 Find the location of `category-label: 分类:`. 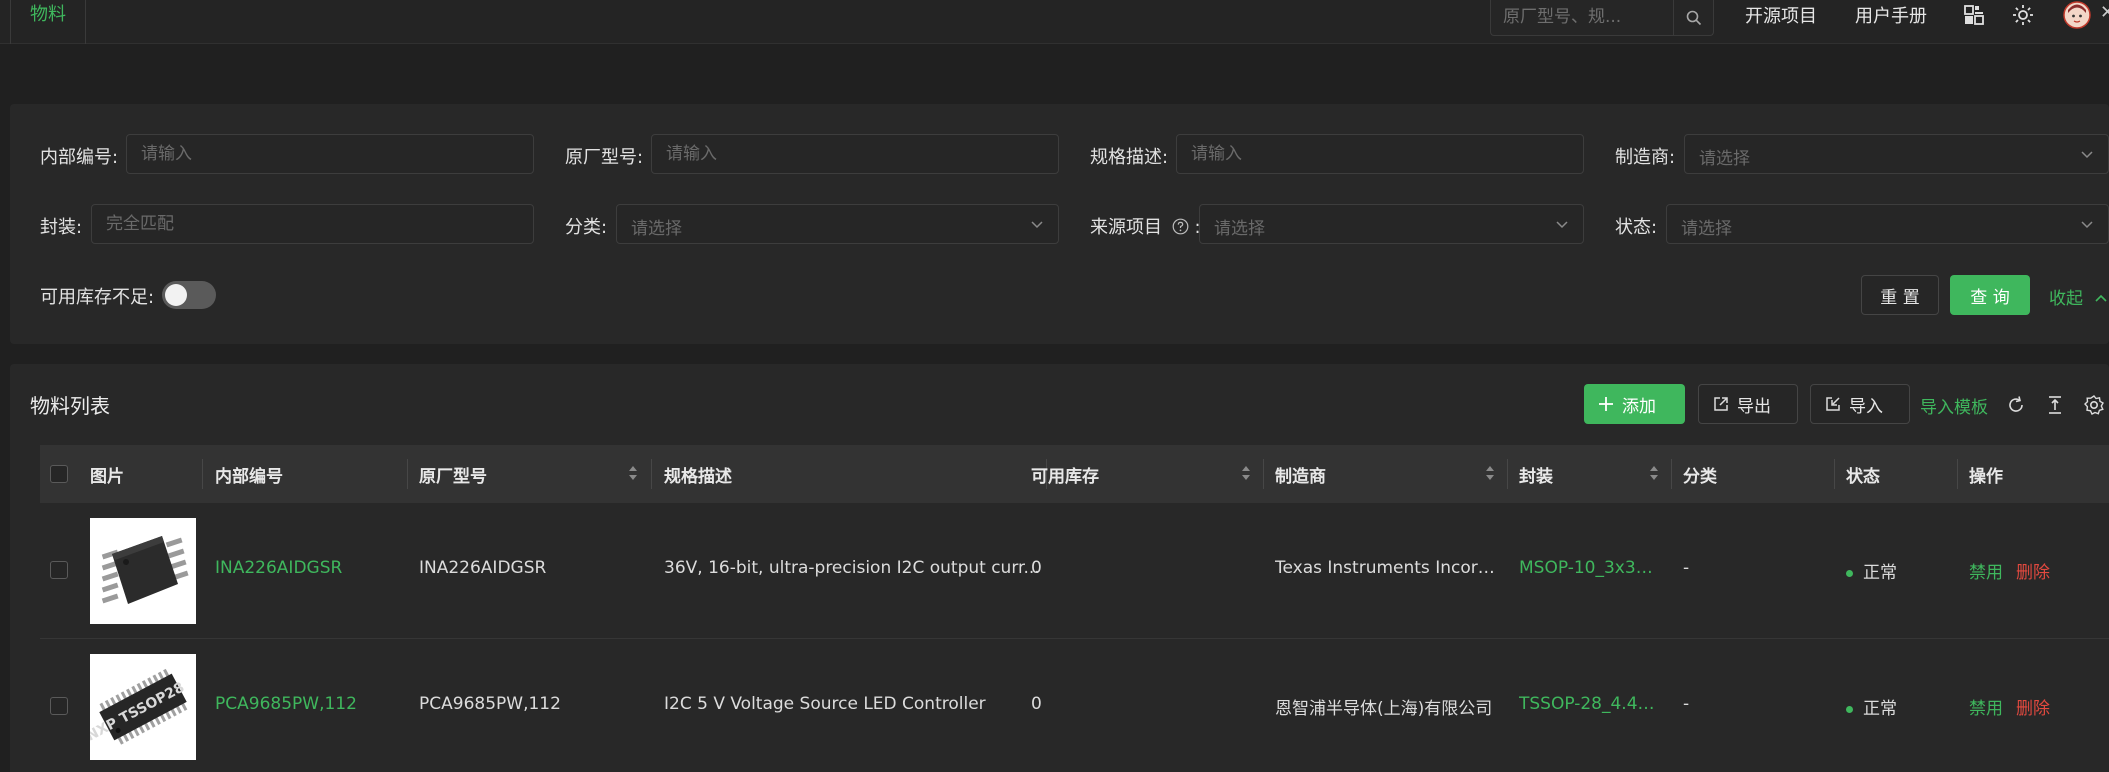

category-label: 分类: is located at coordinates (586, 227).